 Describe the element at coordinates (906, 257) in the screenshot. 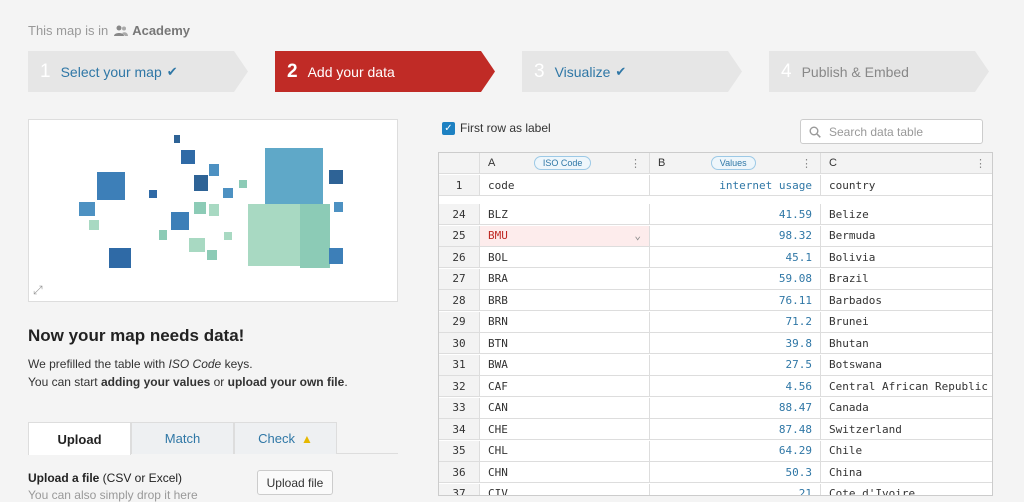

I see `table-cell: Bolivia` at that location.